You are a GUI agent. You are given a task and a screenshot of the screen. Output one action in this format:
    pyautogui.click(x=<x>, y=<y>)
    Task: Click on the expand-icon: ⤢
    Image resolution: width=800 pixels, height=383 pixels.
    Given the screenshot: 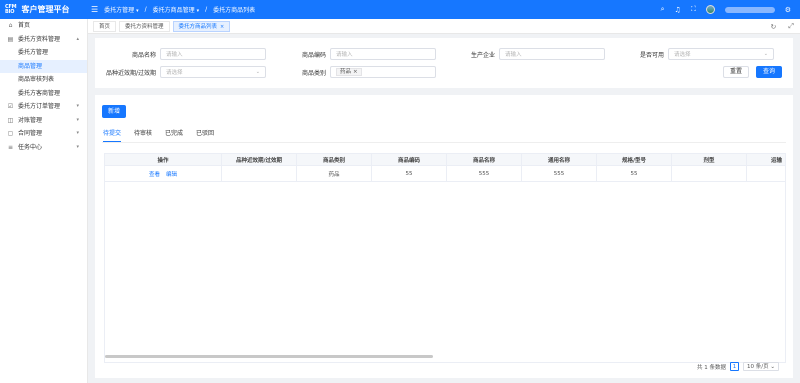 What is the action you would take?
    pyautogui.click(x=791, y=26)
    